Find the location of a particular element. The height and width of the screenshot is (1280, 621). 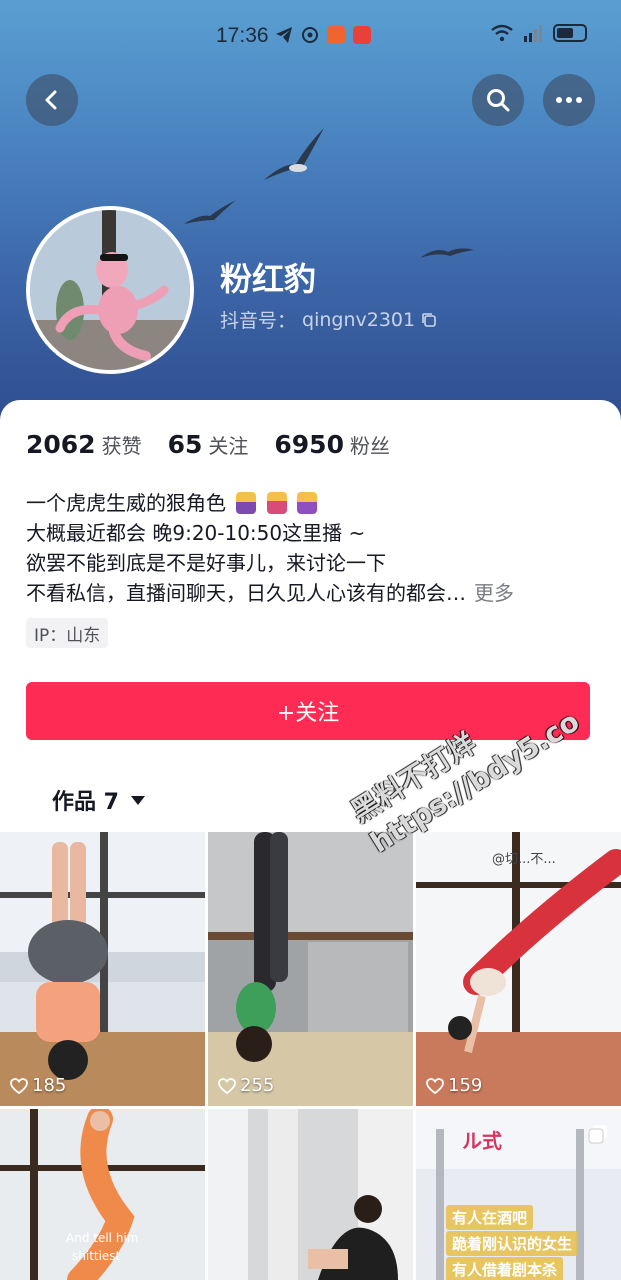

video-tile: 185 is located at coordinates (102, 969).